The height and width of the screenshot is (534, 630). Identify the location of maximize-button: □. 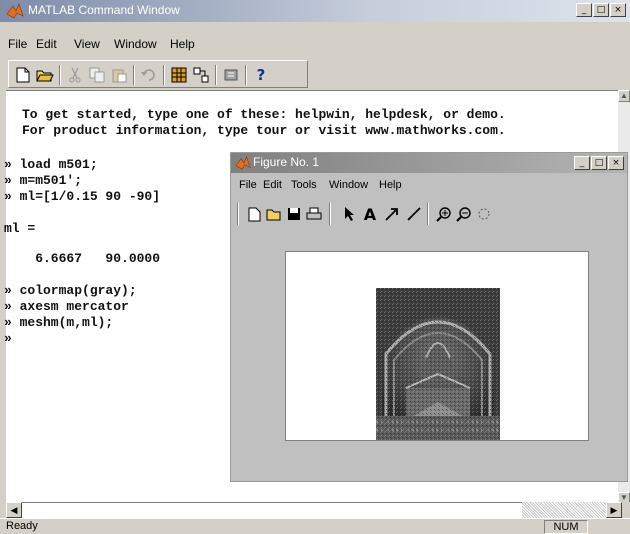
(601, 10).